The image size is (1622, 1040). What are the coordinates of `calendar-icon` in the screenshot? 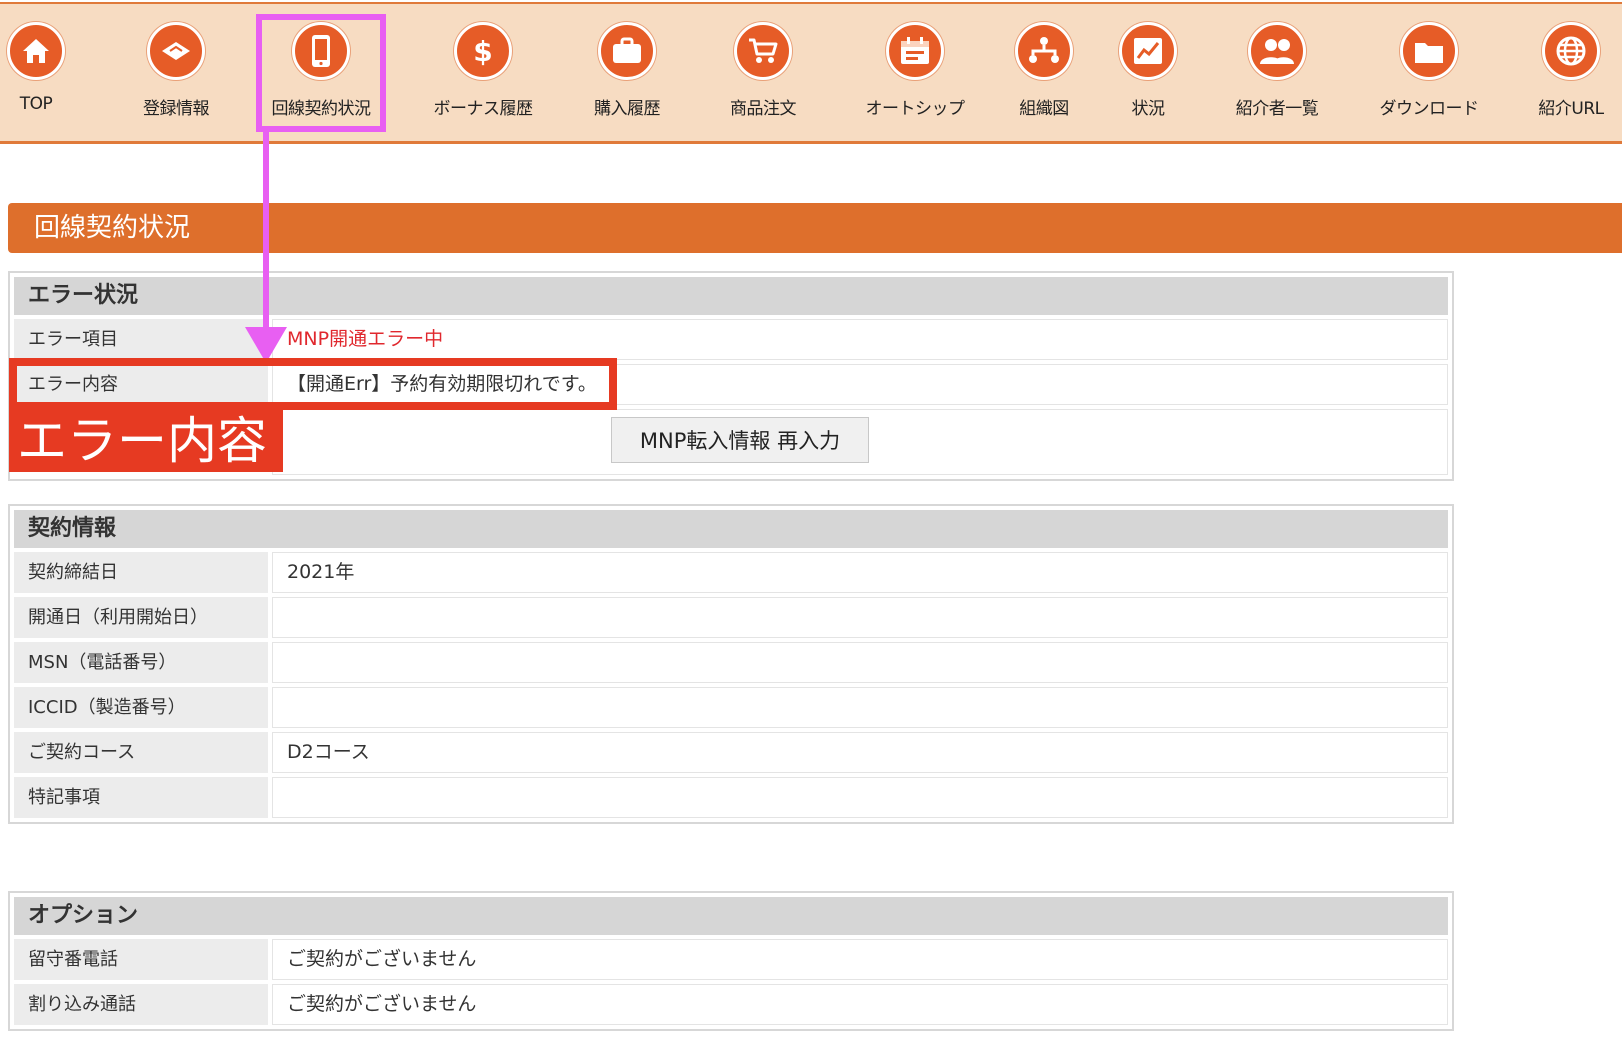 It's located at (915, 51).